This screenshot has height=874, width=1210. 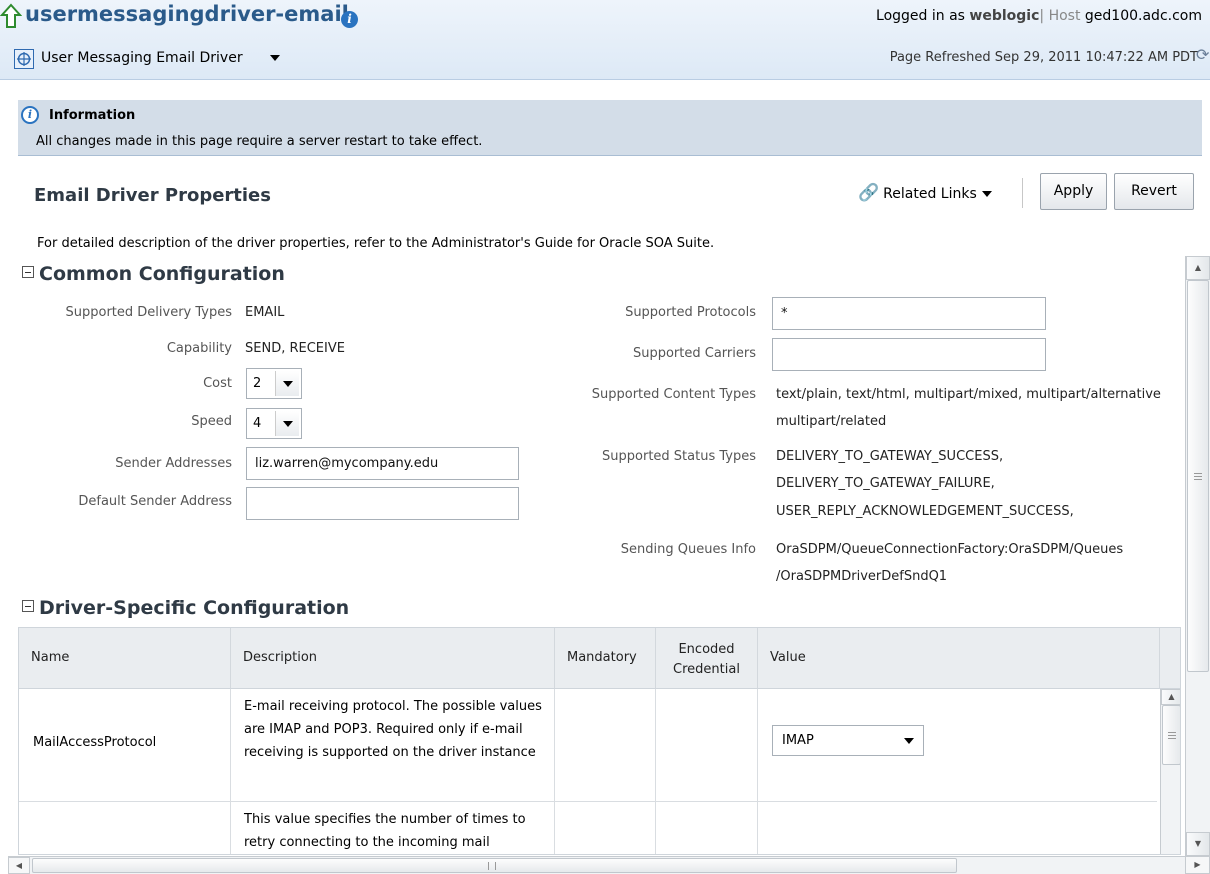 What do you see at coordinates (265, 312) in the screenshot?
I see `delivery-types-value: EMAIL` at bounding box center [265, 312].